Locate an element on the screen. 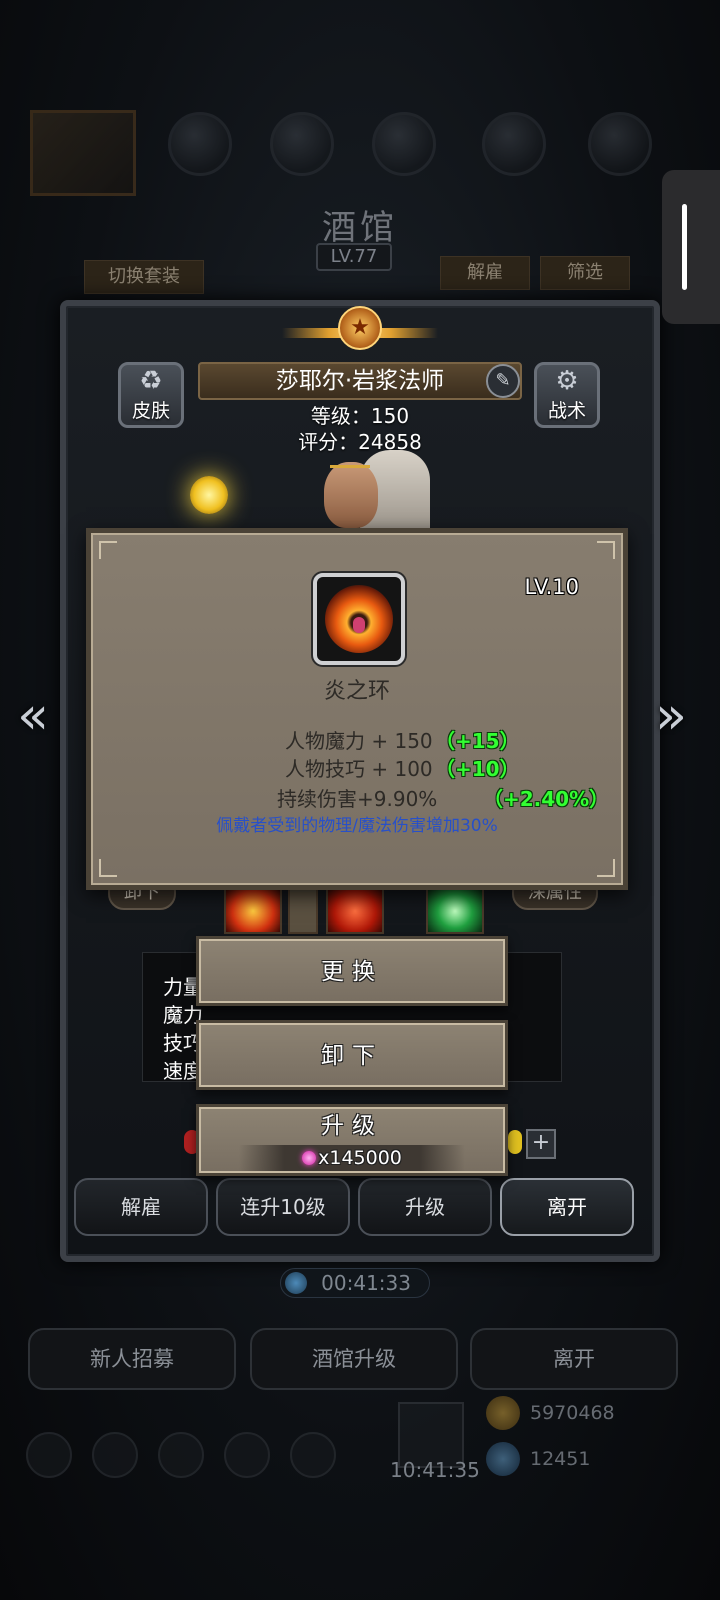 Image resolution: width=720 pixels, height=1600 pixels. soul-orb-icon is located at coordinates (209, 495).